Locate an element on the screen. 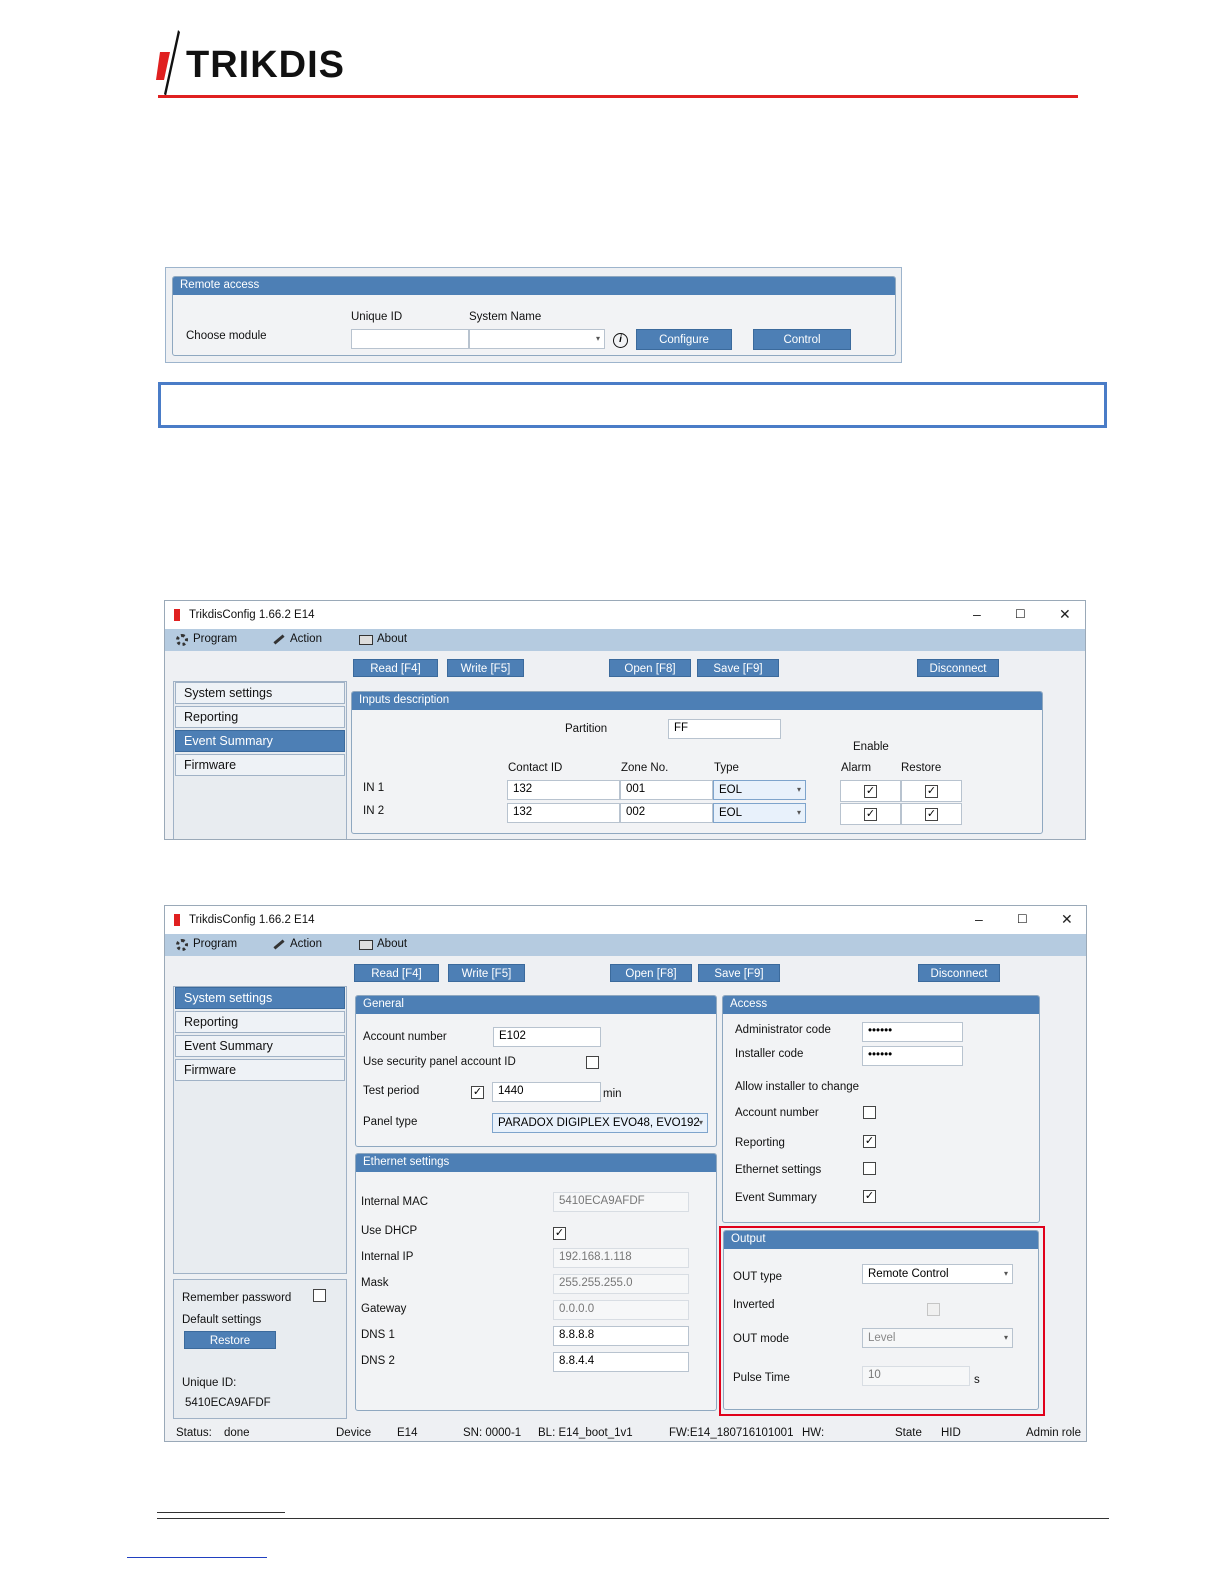  info-icon-glyph: i is located at coordinates (620, 339).